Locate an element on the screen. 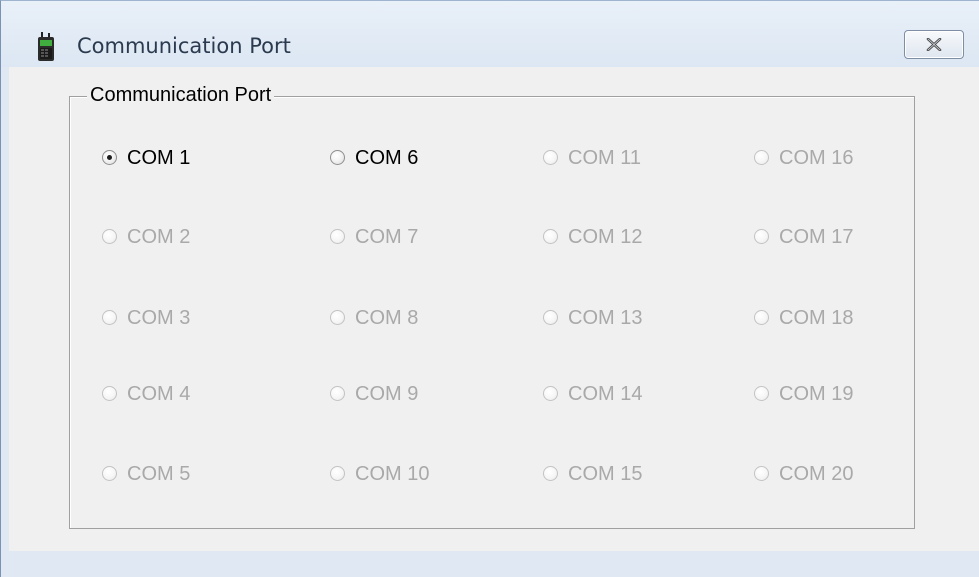 Image resolution: width=979 pixels, height=577 pixels. title-bar: Communication Port is located at coordinates (490, 34).